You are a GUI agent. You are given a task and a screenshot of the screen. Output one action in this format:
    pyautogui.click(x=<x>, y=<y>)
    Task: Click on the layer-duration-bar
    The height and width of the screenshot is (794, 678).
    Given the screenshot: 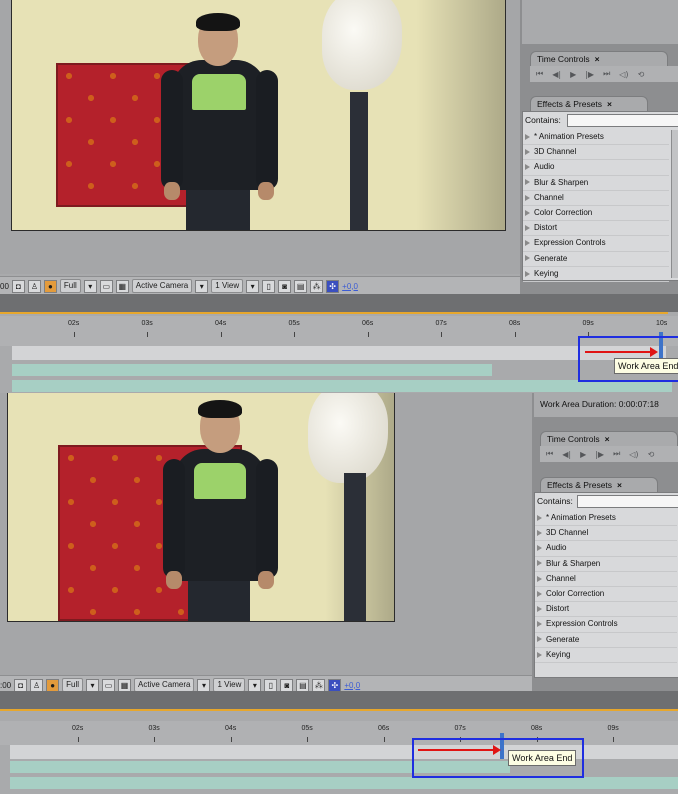 What is the action you would take?
    pyautogui.click(x=344, y=783)
    